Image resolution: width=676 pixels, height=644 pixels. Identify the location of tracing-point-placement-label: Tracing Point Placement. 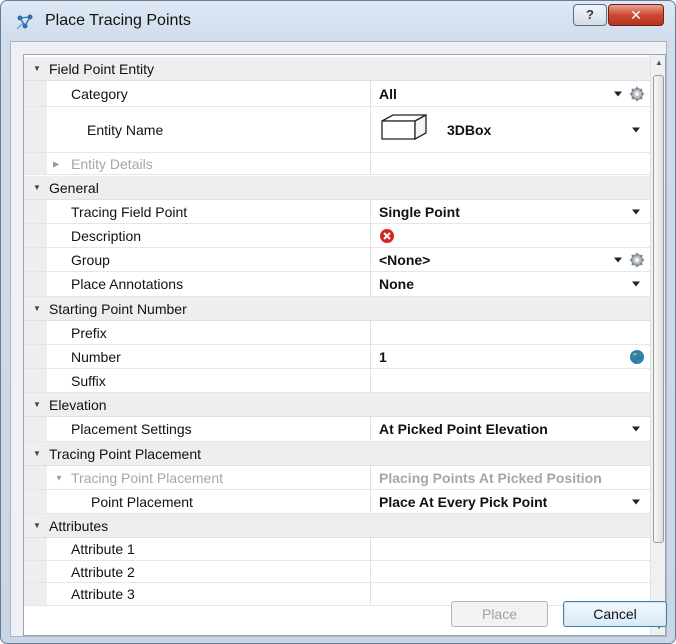
(147, 477).